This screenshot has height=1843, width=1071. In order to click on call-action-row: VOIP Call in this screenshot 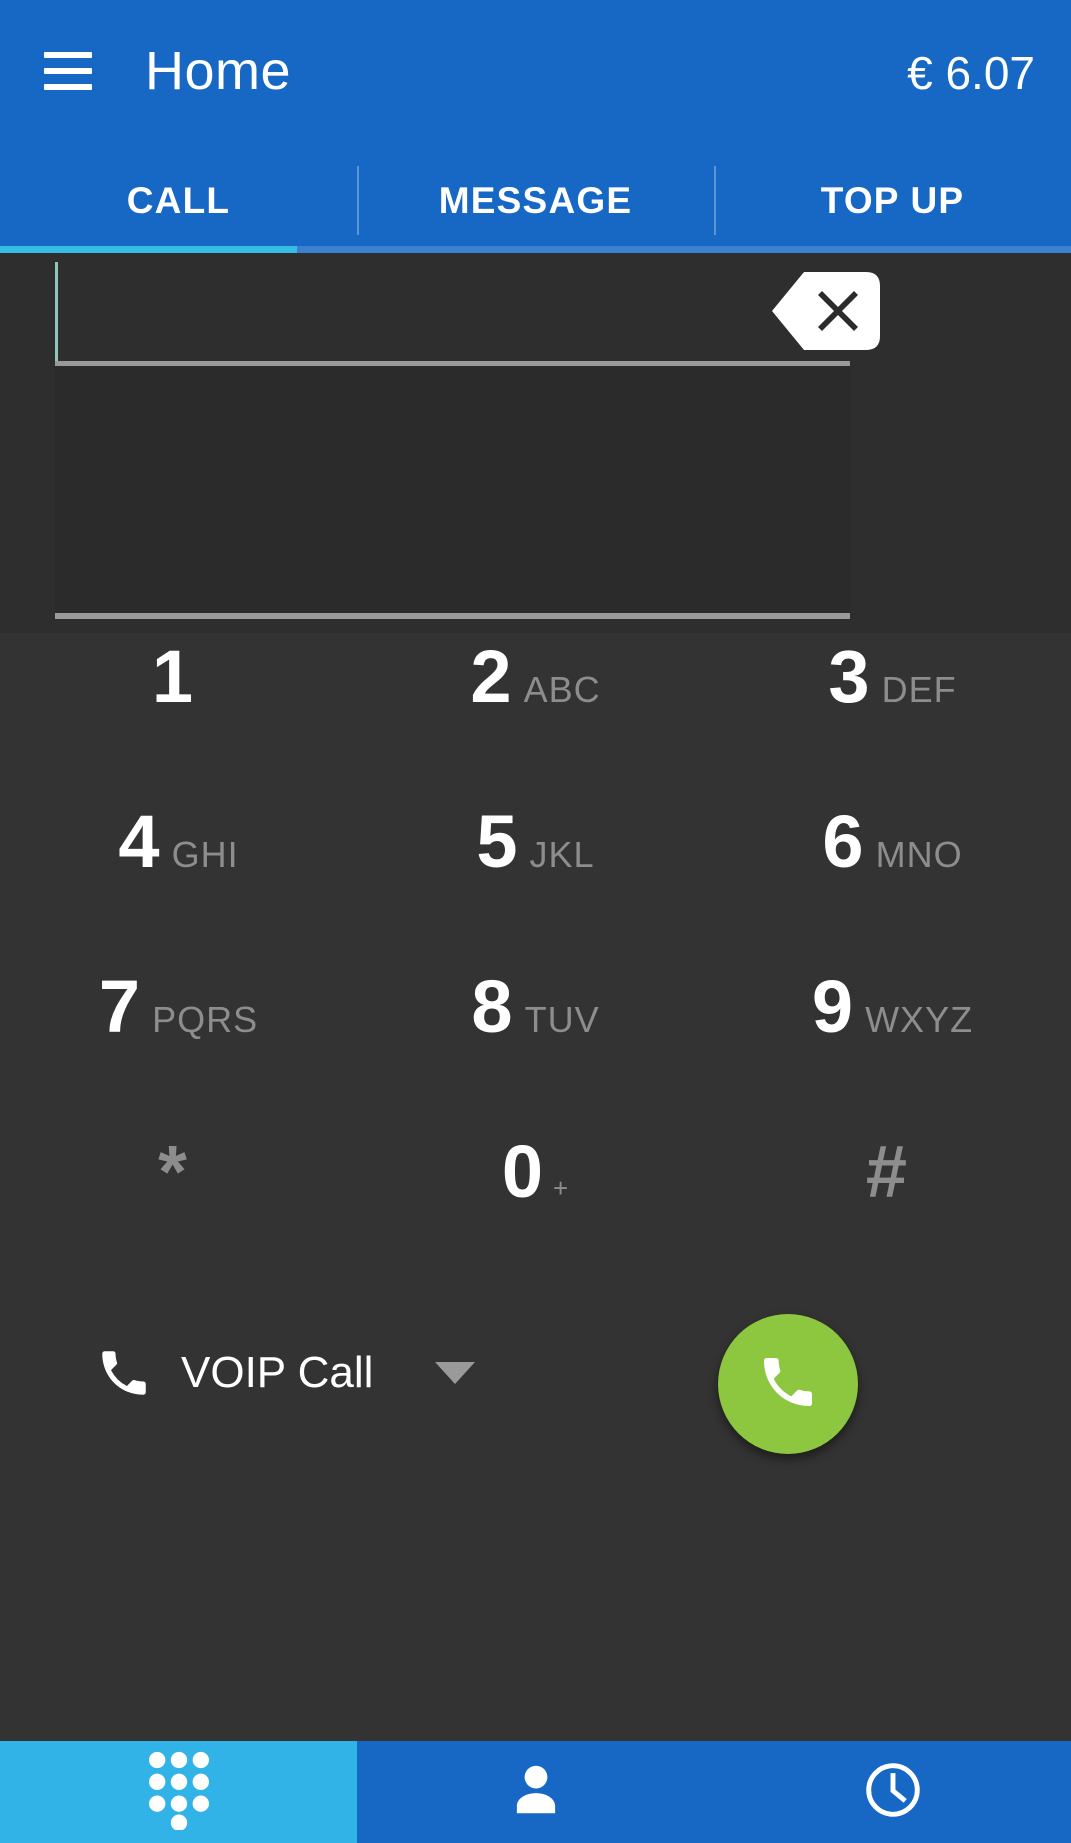, I will do `click(535, 1387)`.